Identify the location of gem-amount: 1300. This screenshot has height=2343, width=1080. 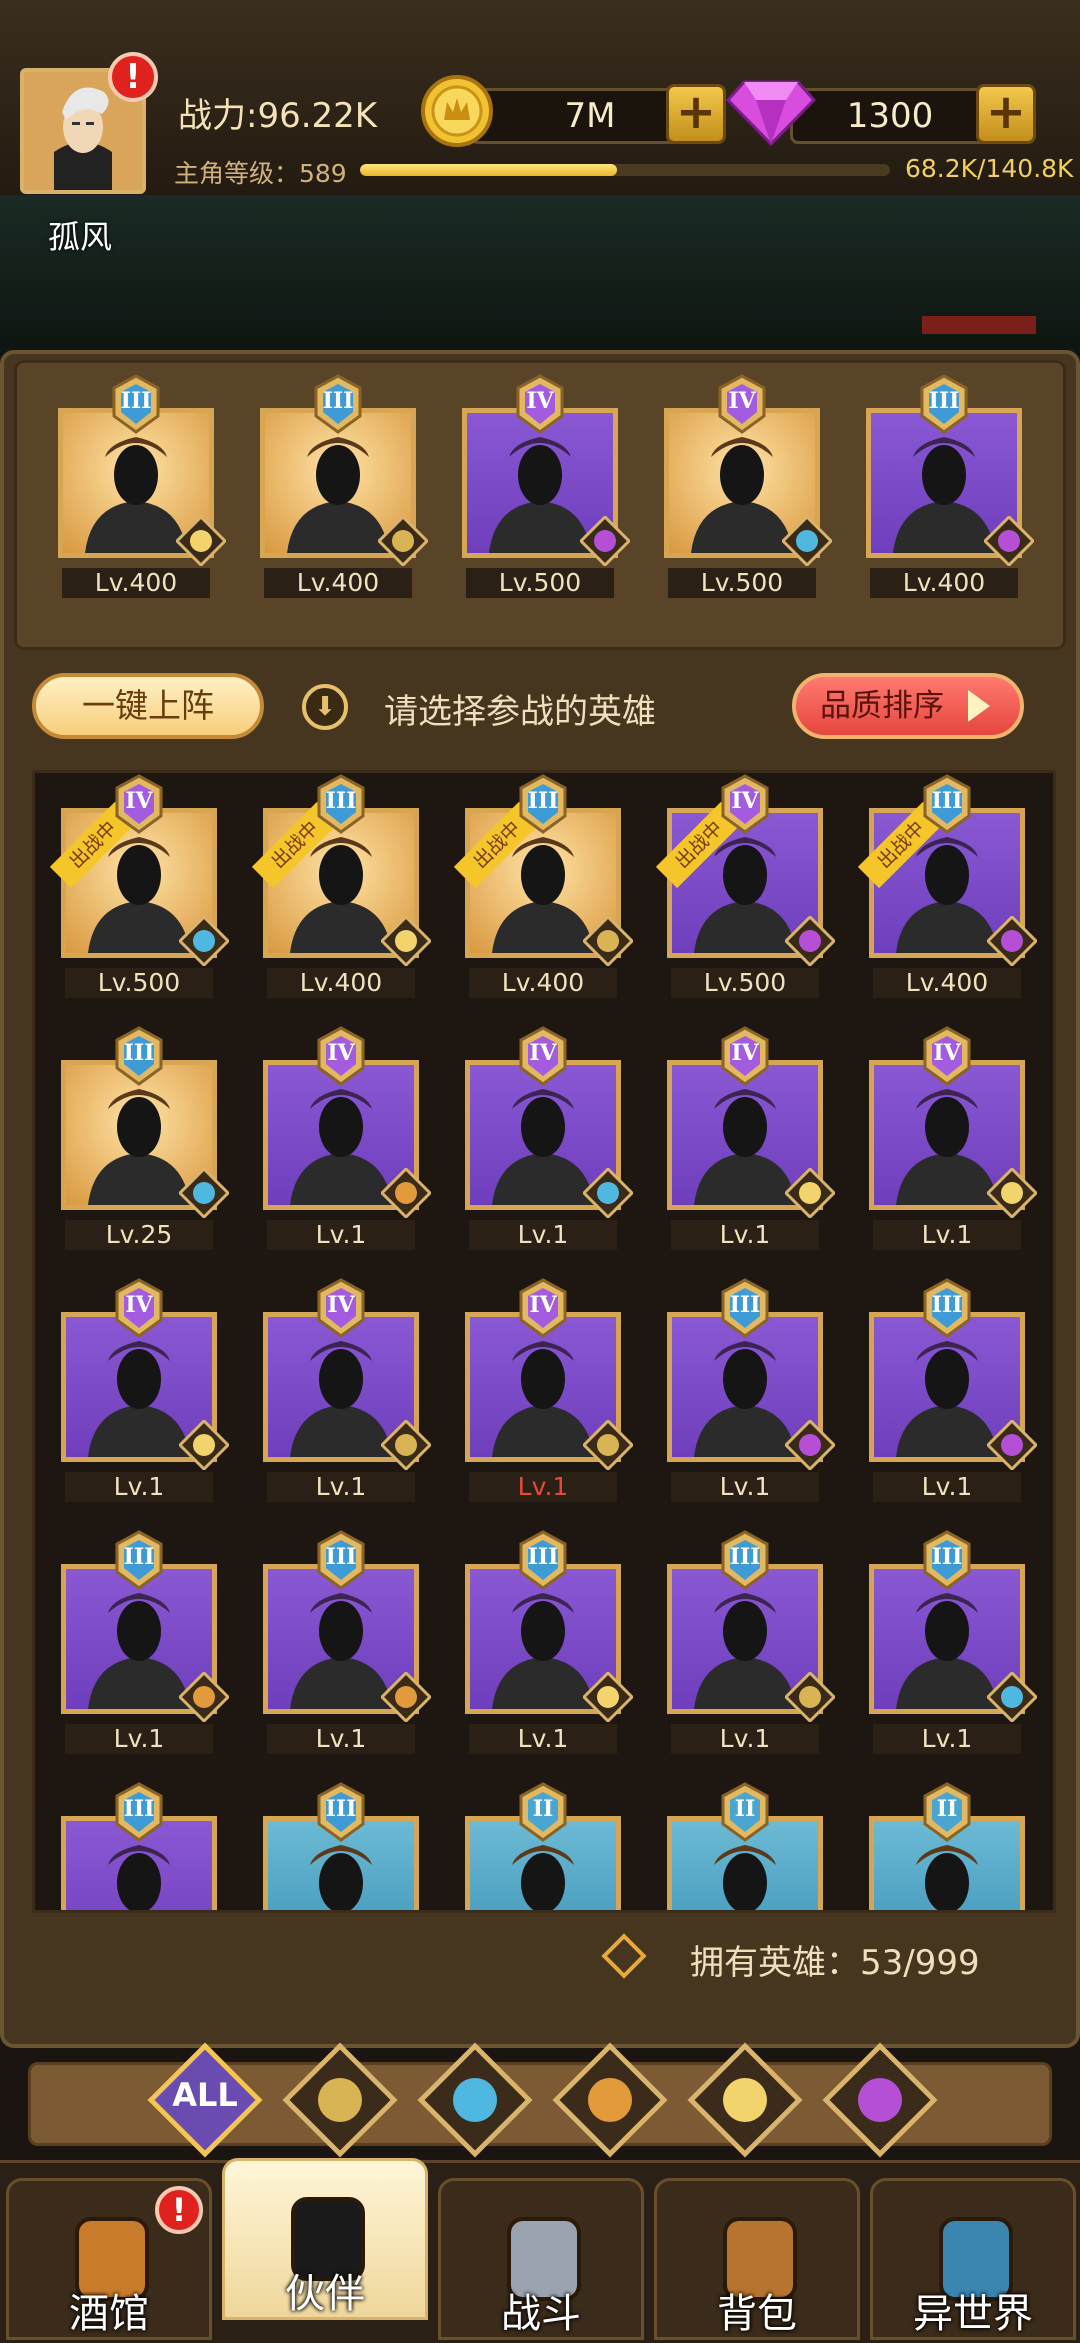
(890, 116).